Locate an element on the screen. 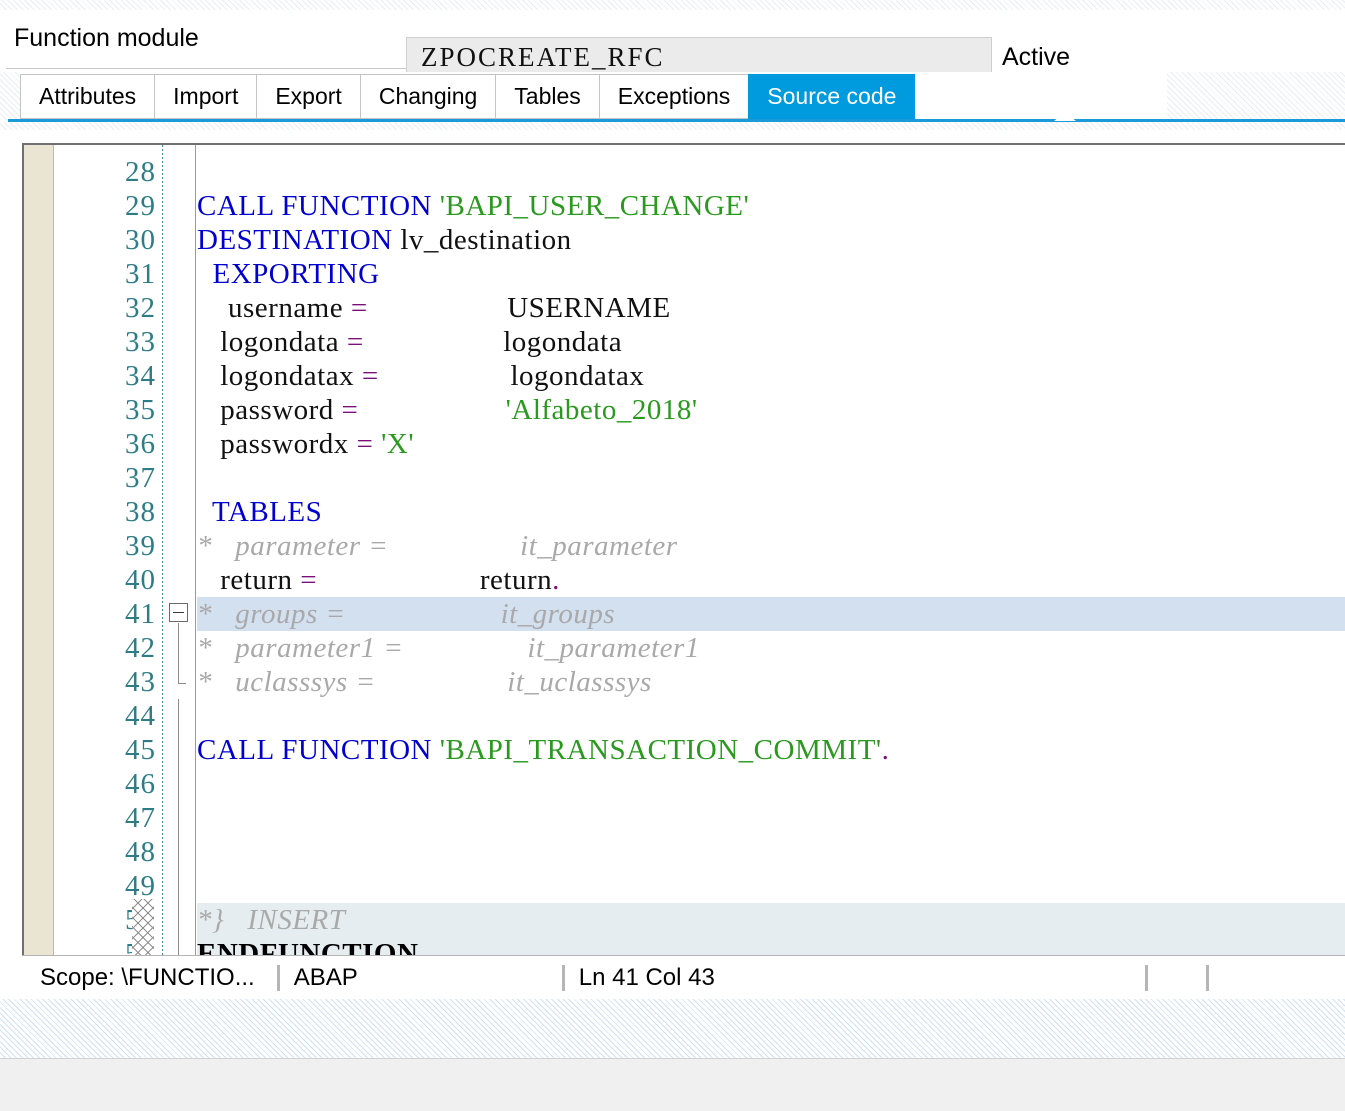 This screenshot has height=1111, width=1345. function-module-label: Function module is located at coordinates (106, 38).